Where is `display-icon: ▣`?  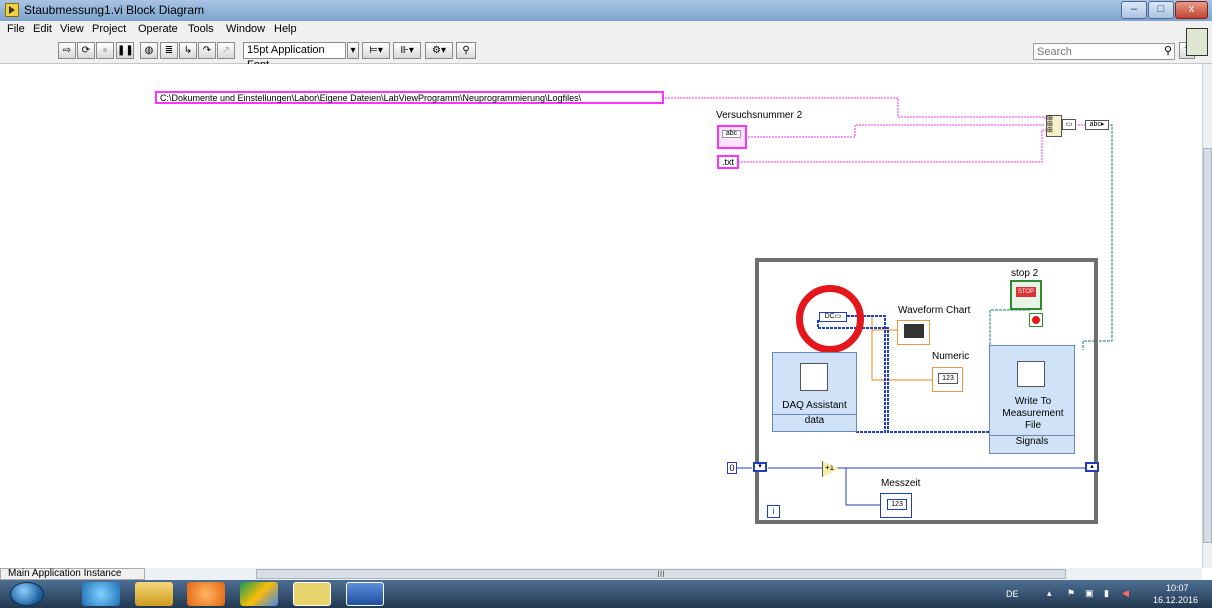
display-icon: ▣ is located at coordinates (1089, 593).